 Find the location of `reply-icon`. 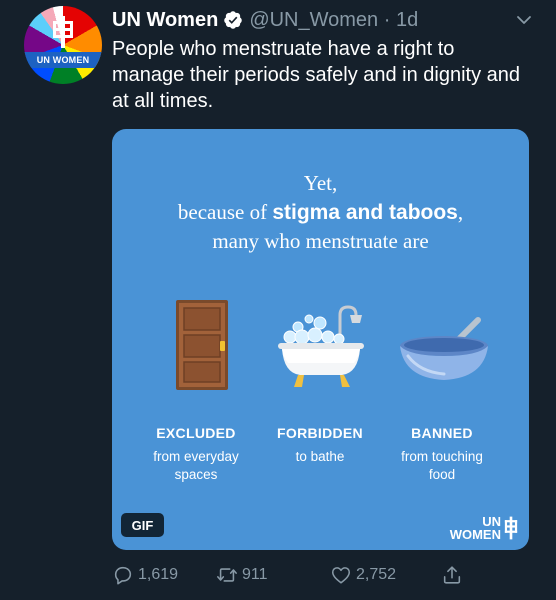

reply-icon is located at coordinates (123, 575).